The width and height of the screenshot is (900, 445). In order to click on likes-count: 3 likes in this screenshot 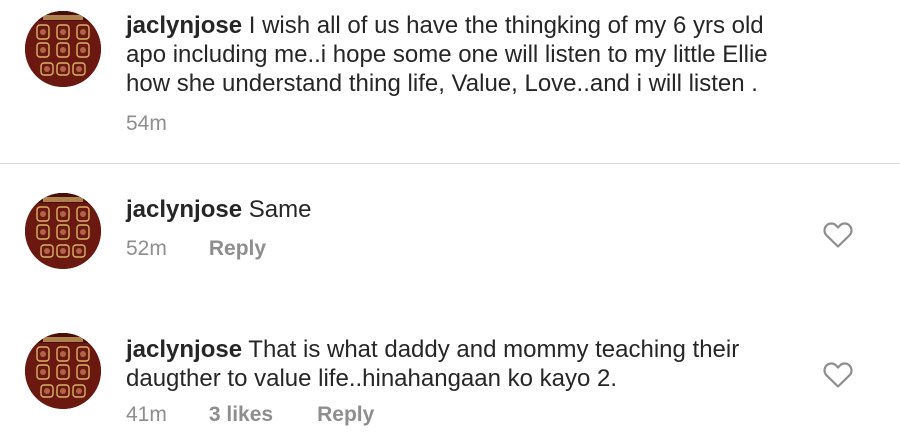, I will do `click(241, 415)`.